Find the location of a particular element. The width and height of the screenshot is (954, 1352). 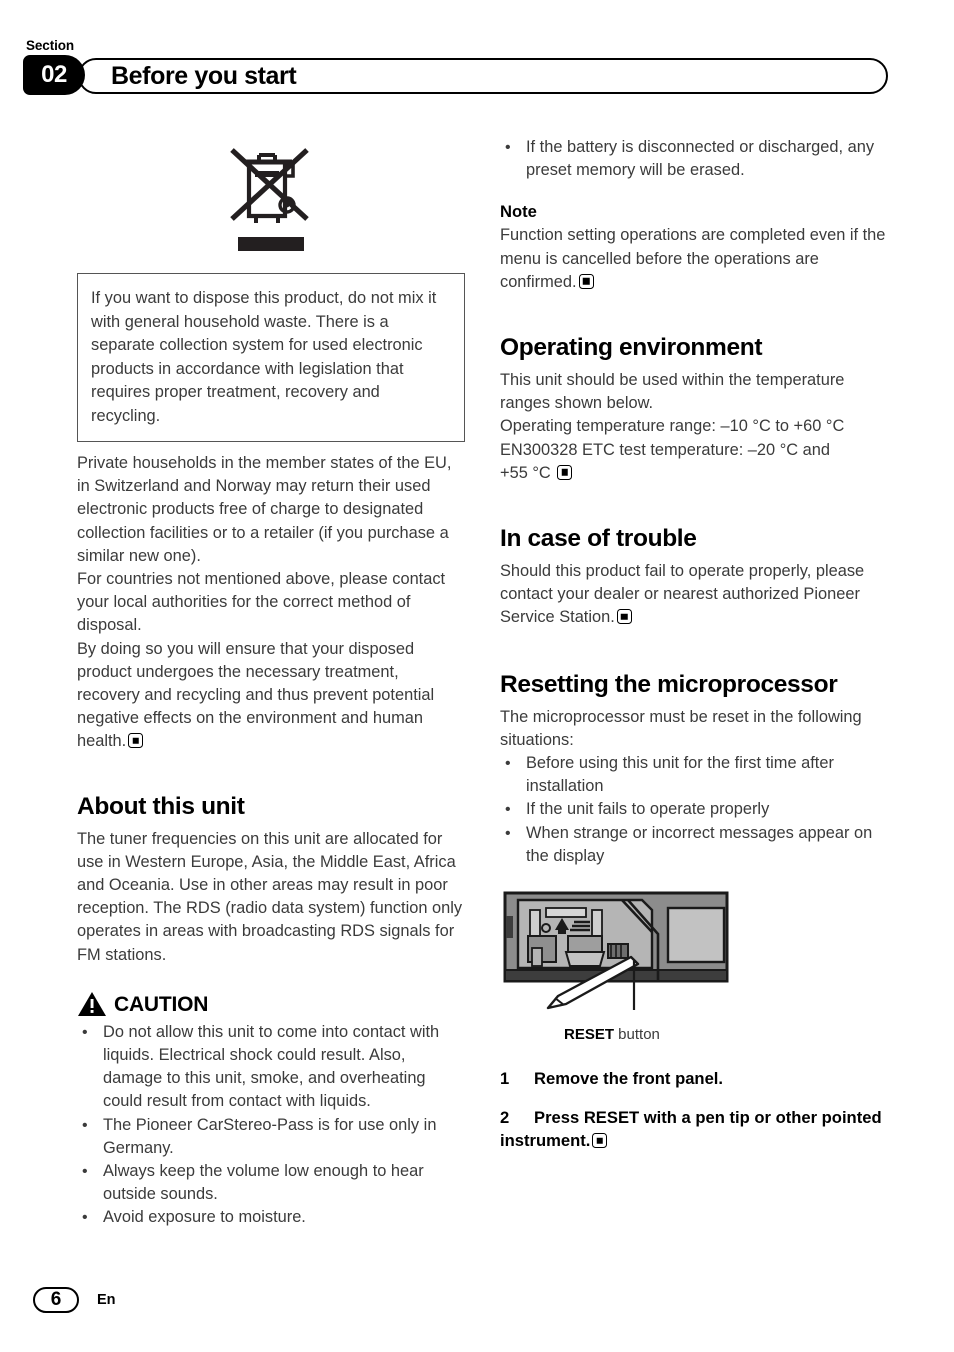

head-unit-reset-button-diagram is located at coordinates (616, 951).